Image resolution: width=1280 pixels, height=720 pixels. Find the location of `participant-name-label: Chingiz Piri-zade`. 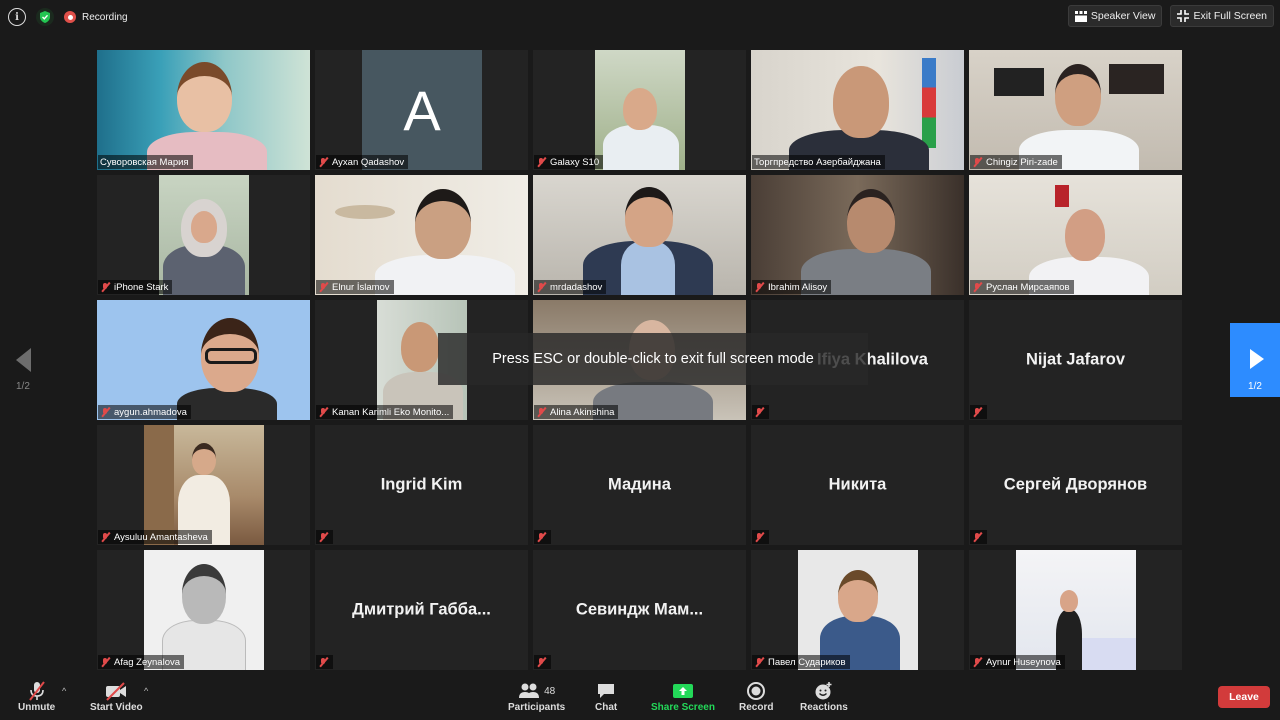

participant-name-label: Chingiz Piri-zade is located at coordinates (1016, 162).